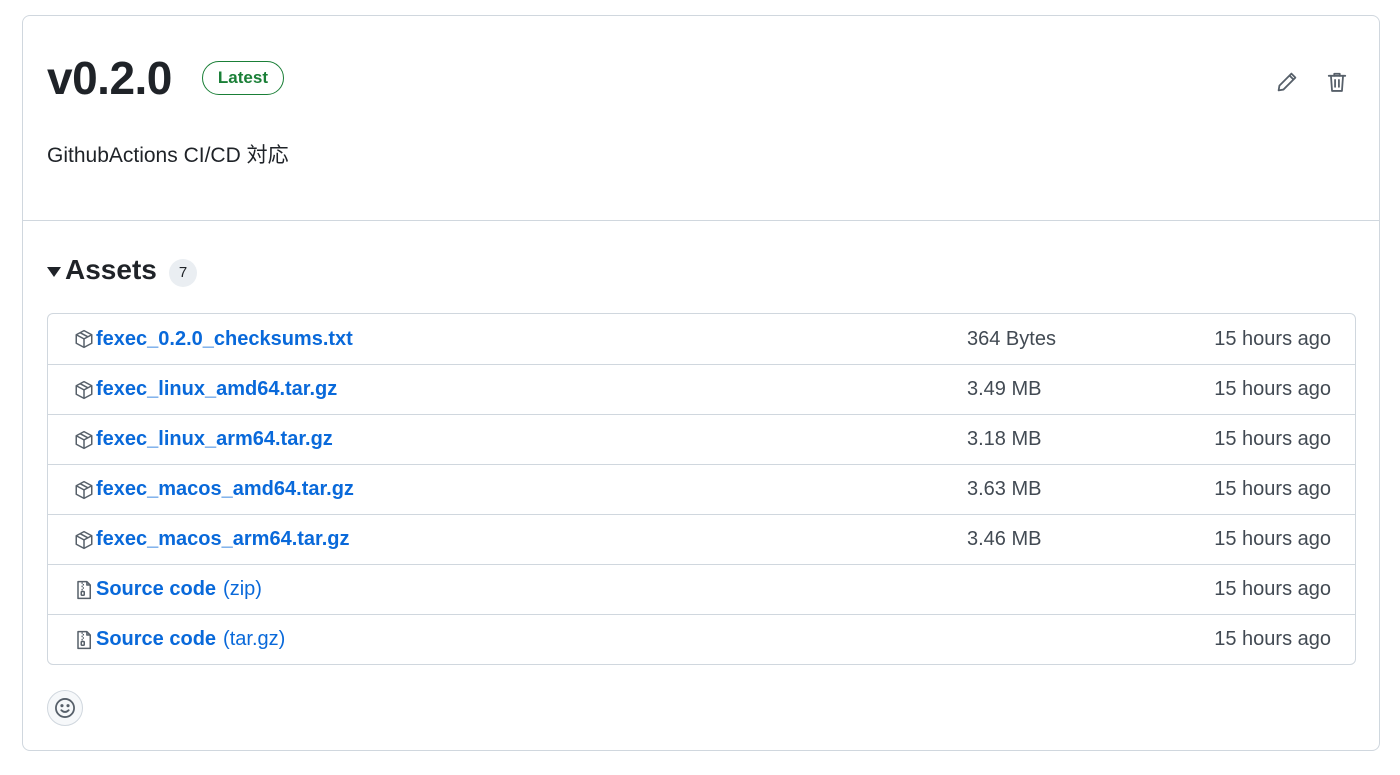 The height and width of the screenshot is (775, 1400). I want to click on triangle-down-icon, so click(54, 271).